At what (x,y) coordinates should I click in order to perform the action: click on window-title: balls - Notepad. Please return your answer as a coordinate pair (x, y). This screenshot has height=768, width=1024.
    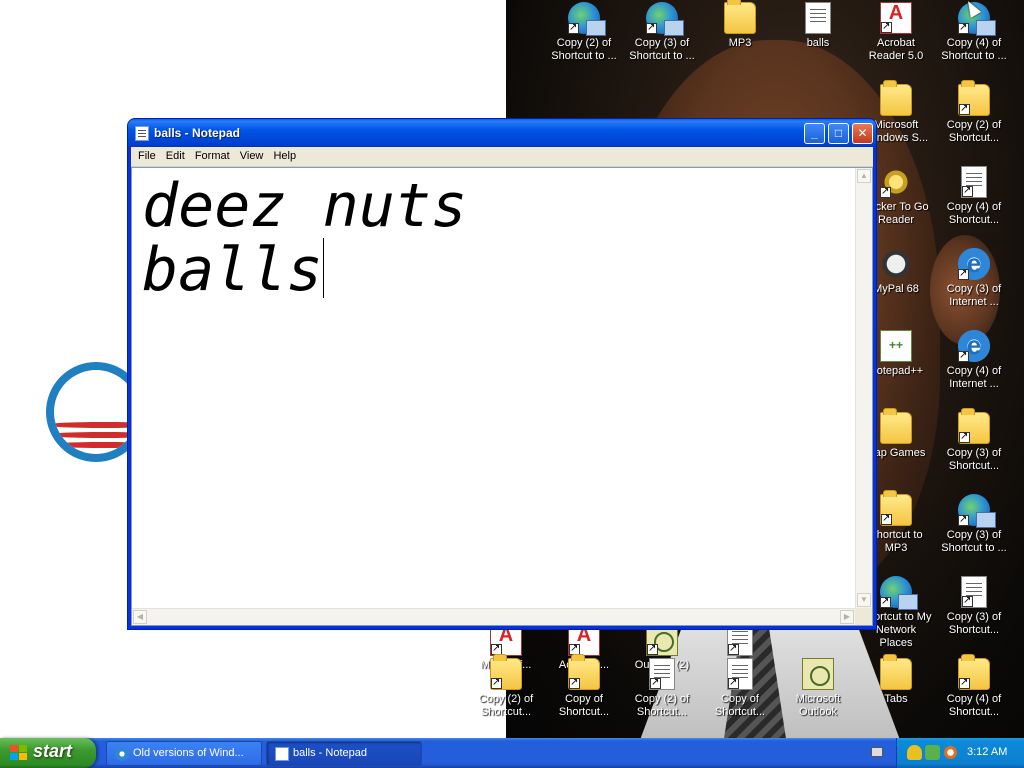
    Looking at the image, I should click on (197, 133).